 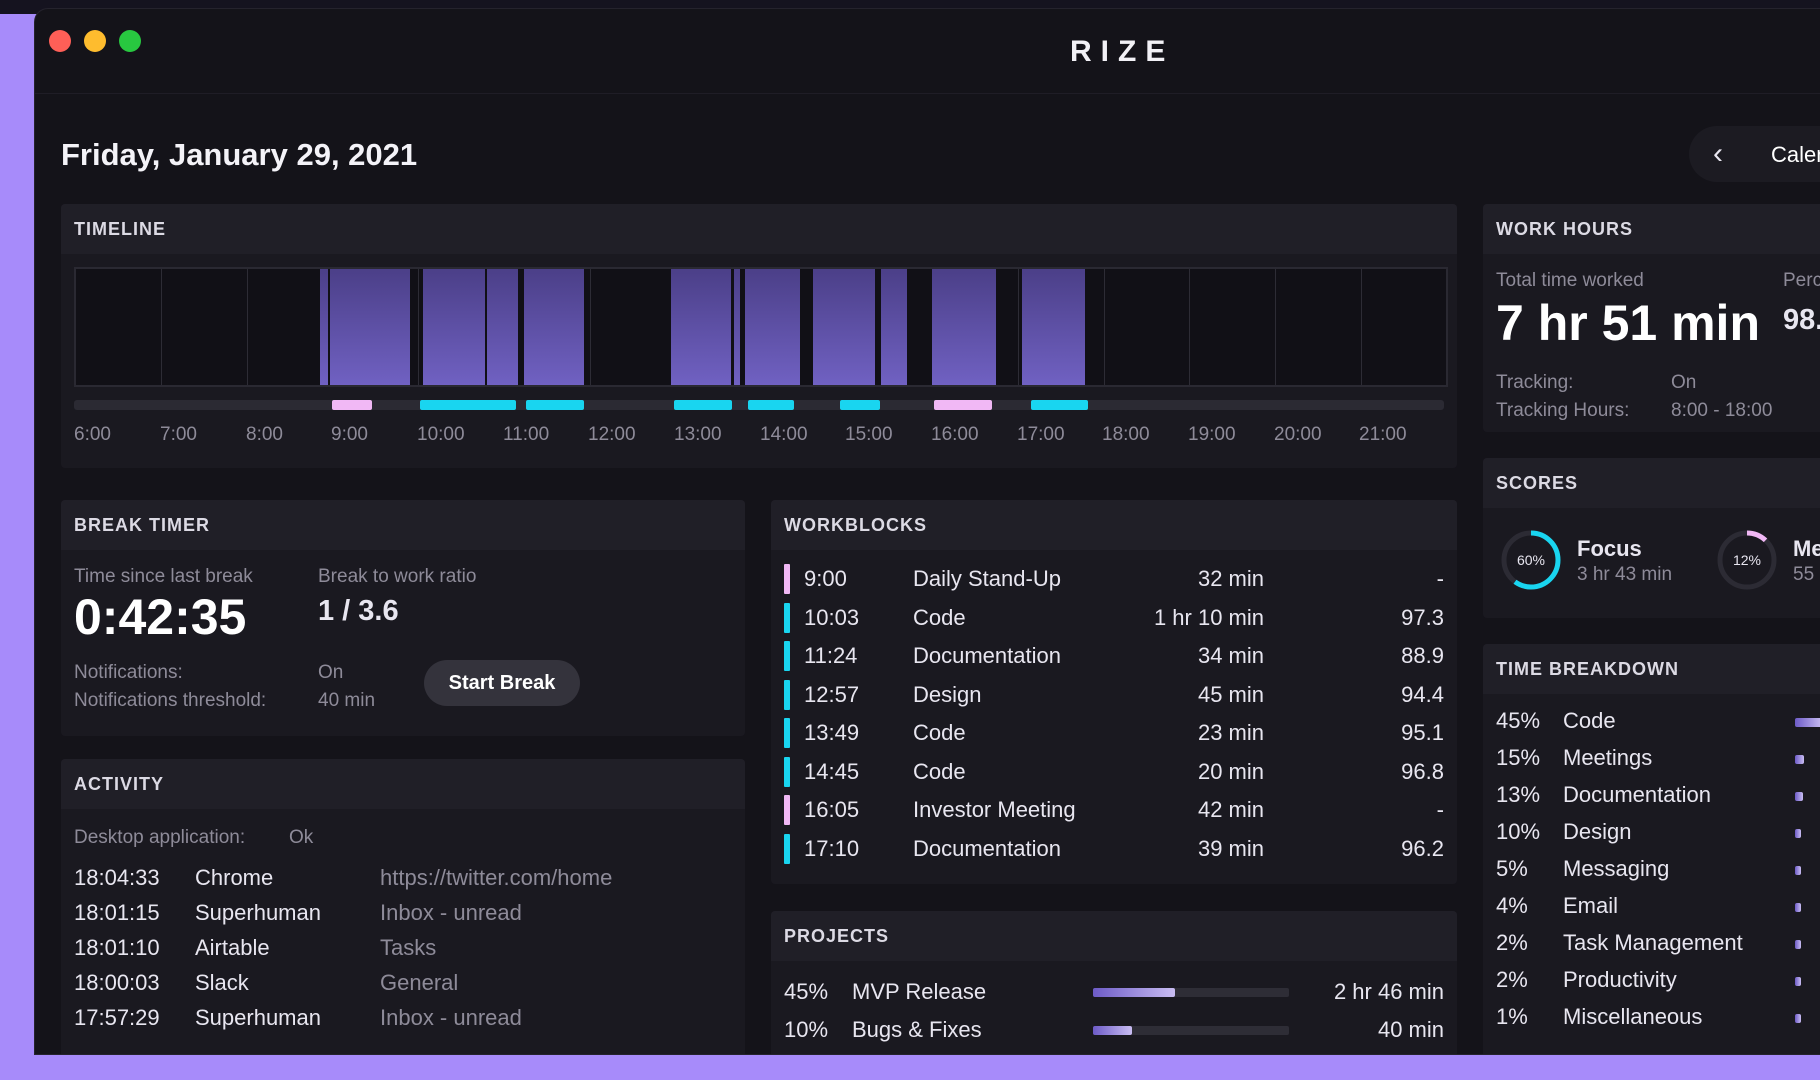 What do you see at coordinates (1651, 982) in the screenshot?
I see `breakdown-row: 2% Productivity` at bounding box center [1651, 982].